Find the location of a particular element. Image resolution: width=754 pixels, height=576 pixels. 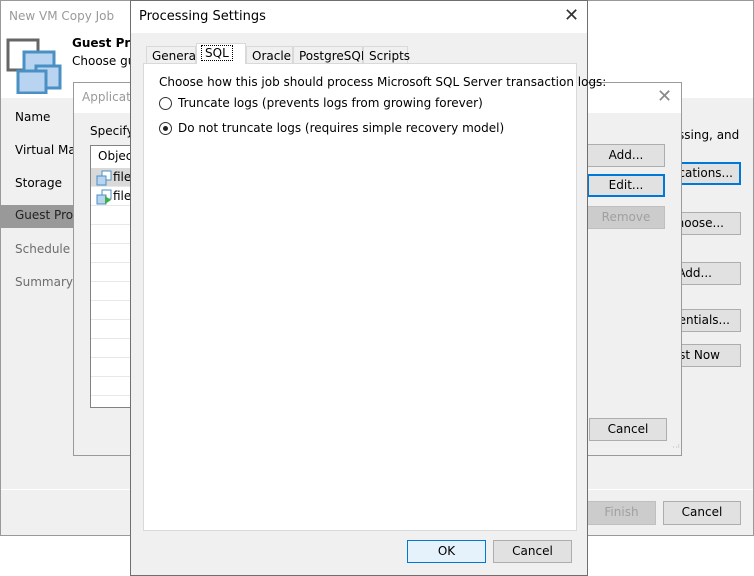

app-cancel-button: Cancel is located at coordinates (628, 429).